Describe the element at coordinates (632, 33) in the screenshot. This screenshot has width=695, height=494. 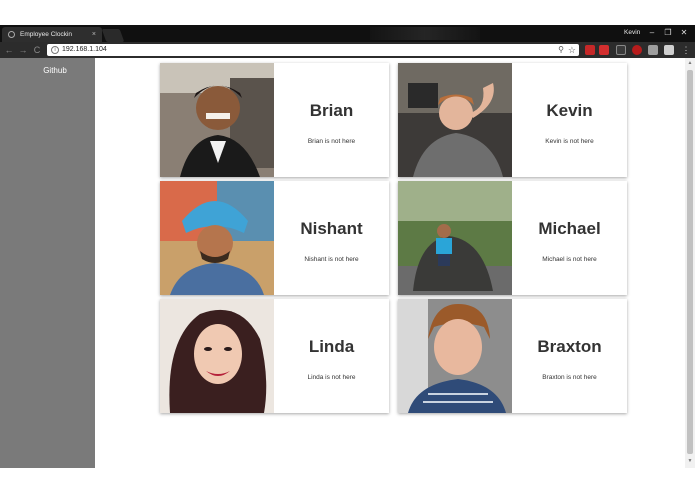
I see `profile-button: Kevin` at that location.